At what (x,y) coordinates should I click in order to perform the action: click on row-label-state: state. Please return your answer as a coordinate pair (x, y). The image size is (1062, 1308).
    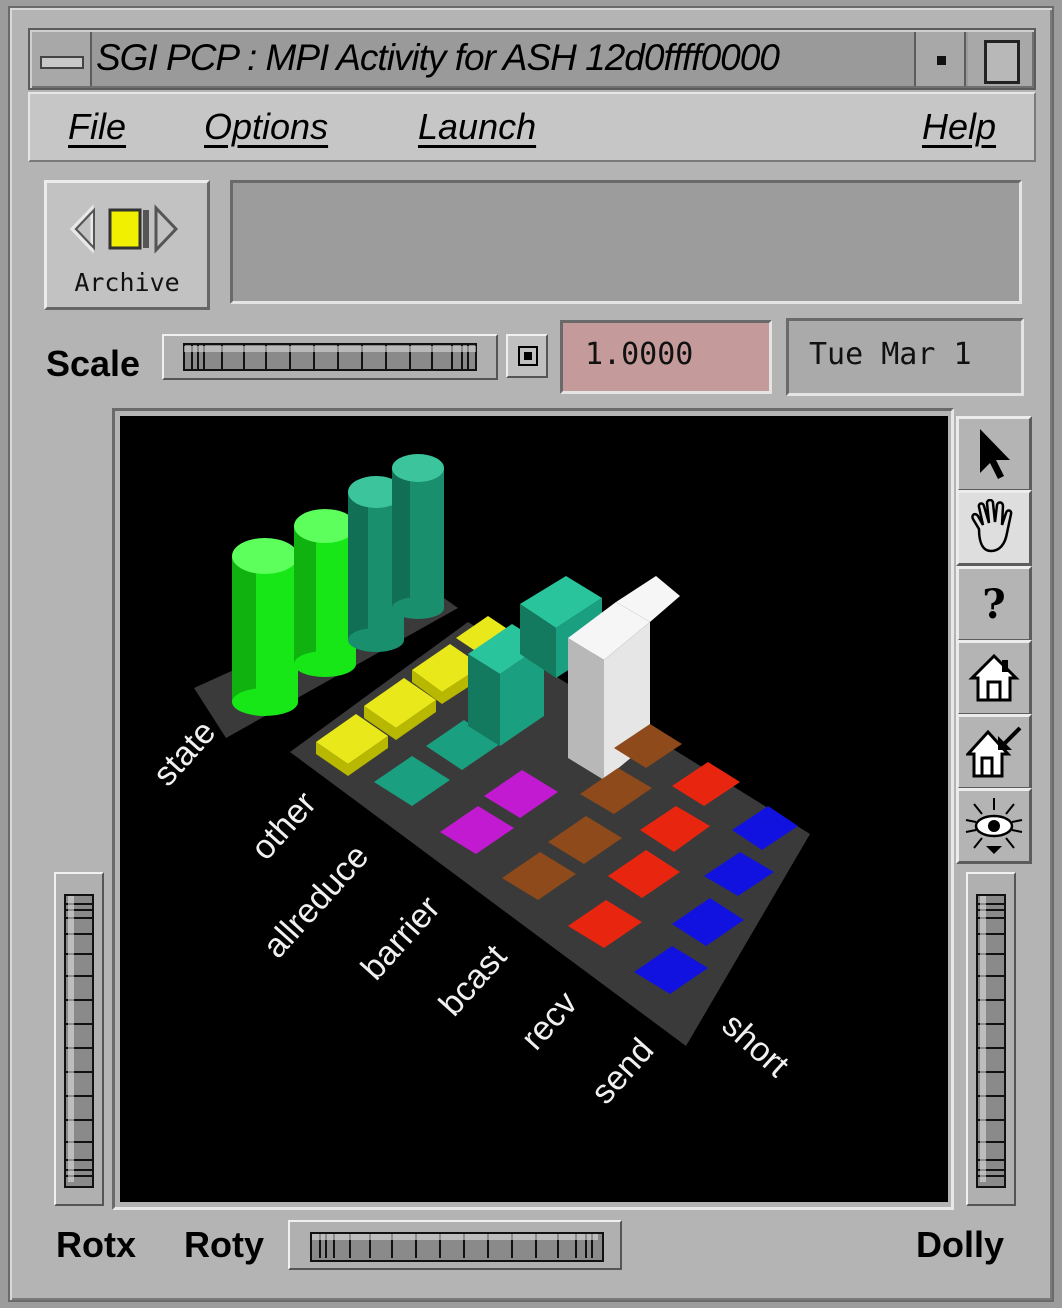
    Looking at the image, I should click on (185, 753).